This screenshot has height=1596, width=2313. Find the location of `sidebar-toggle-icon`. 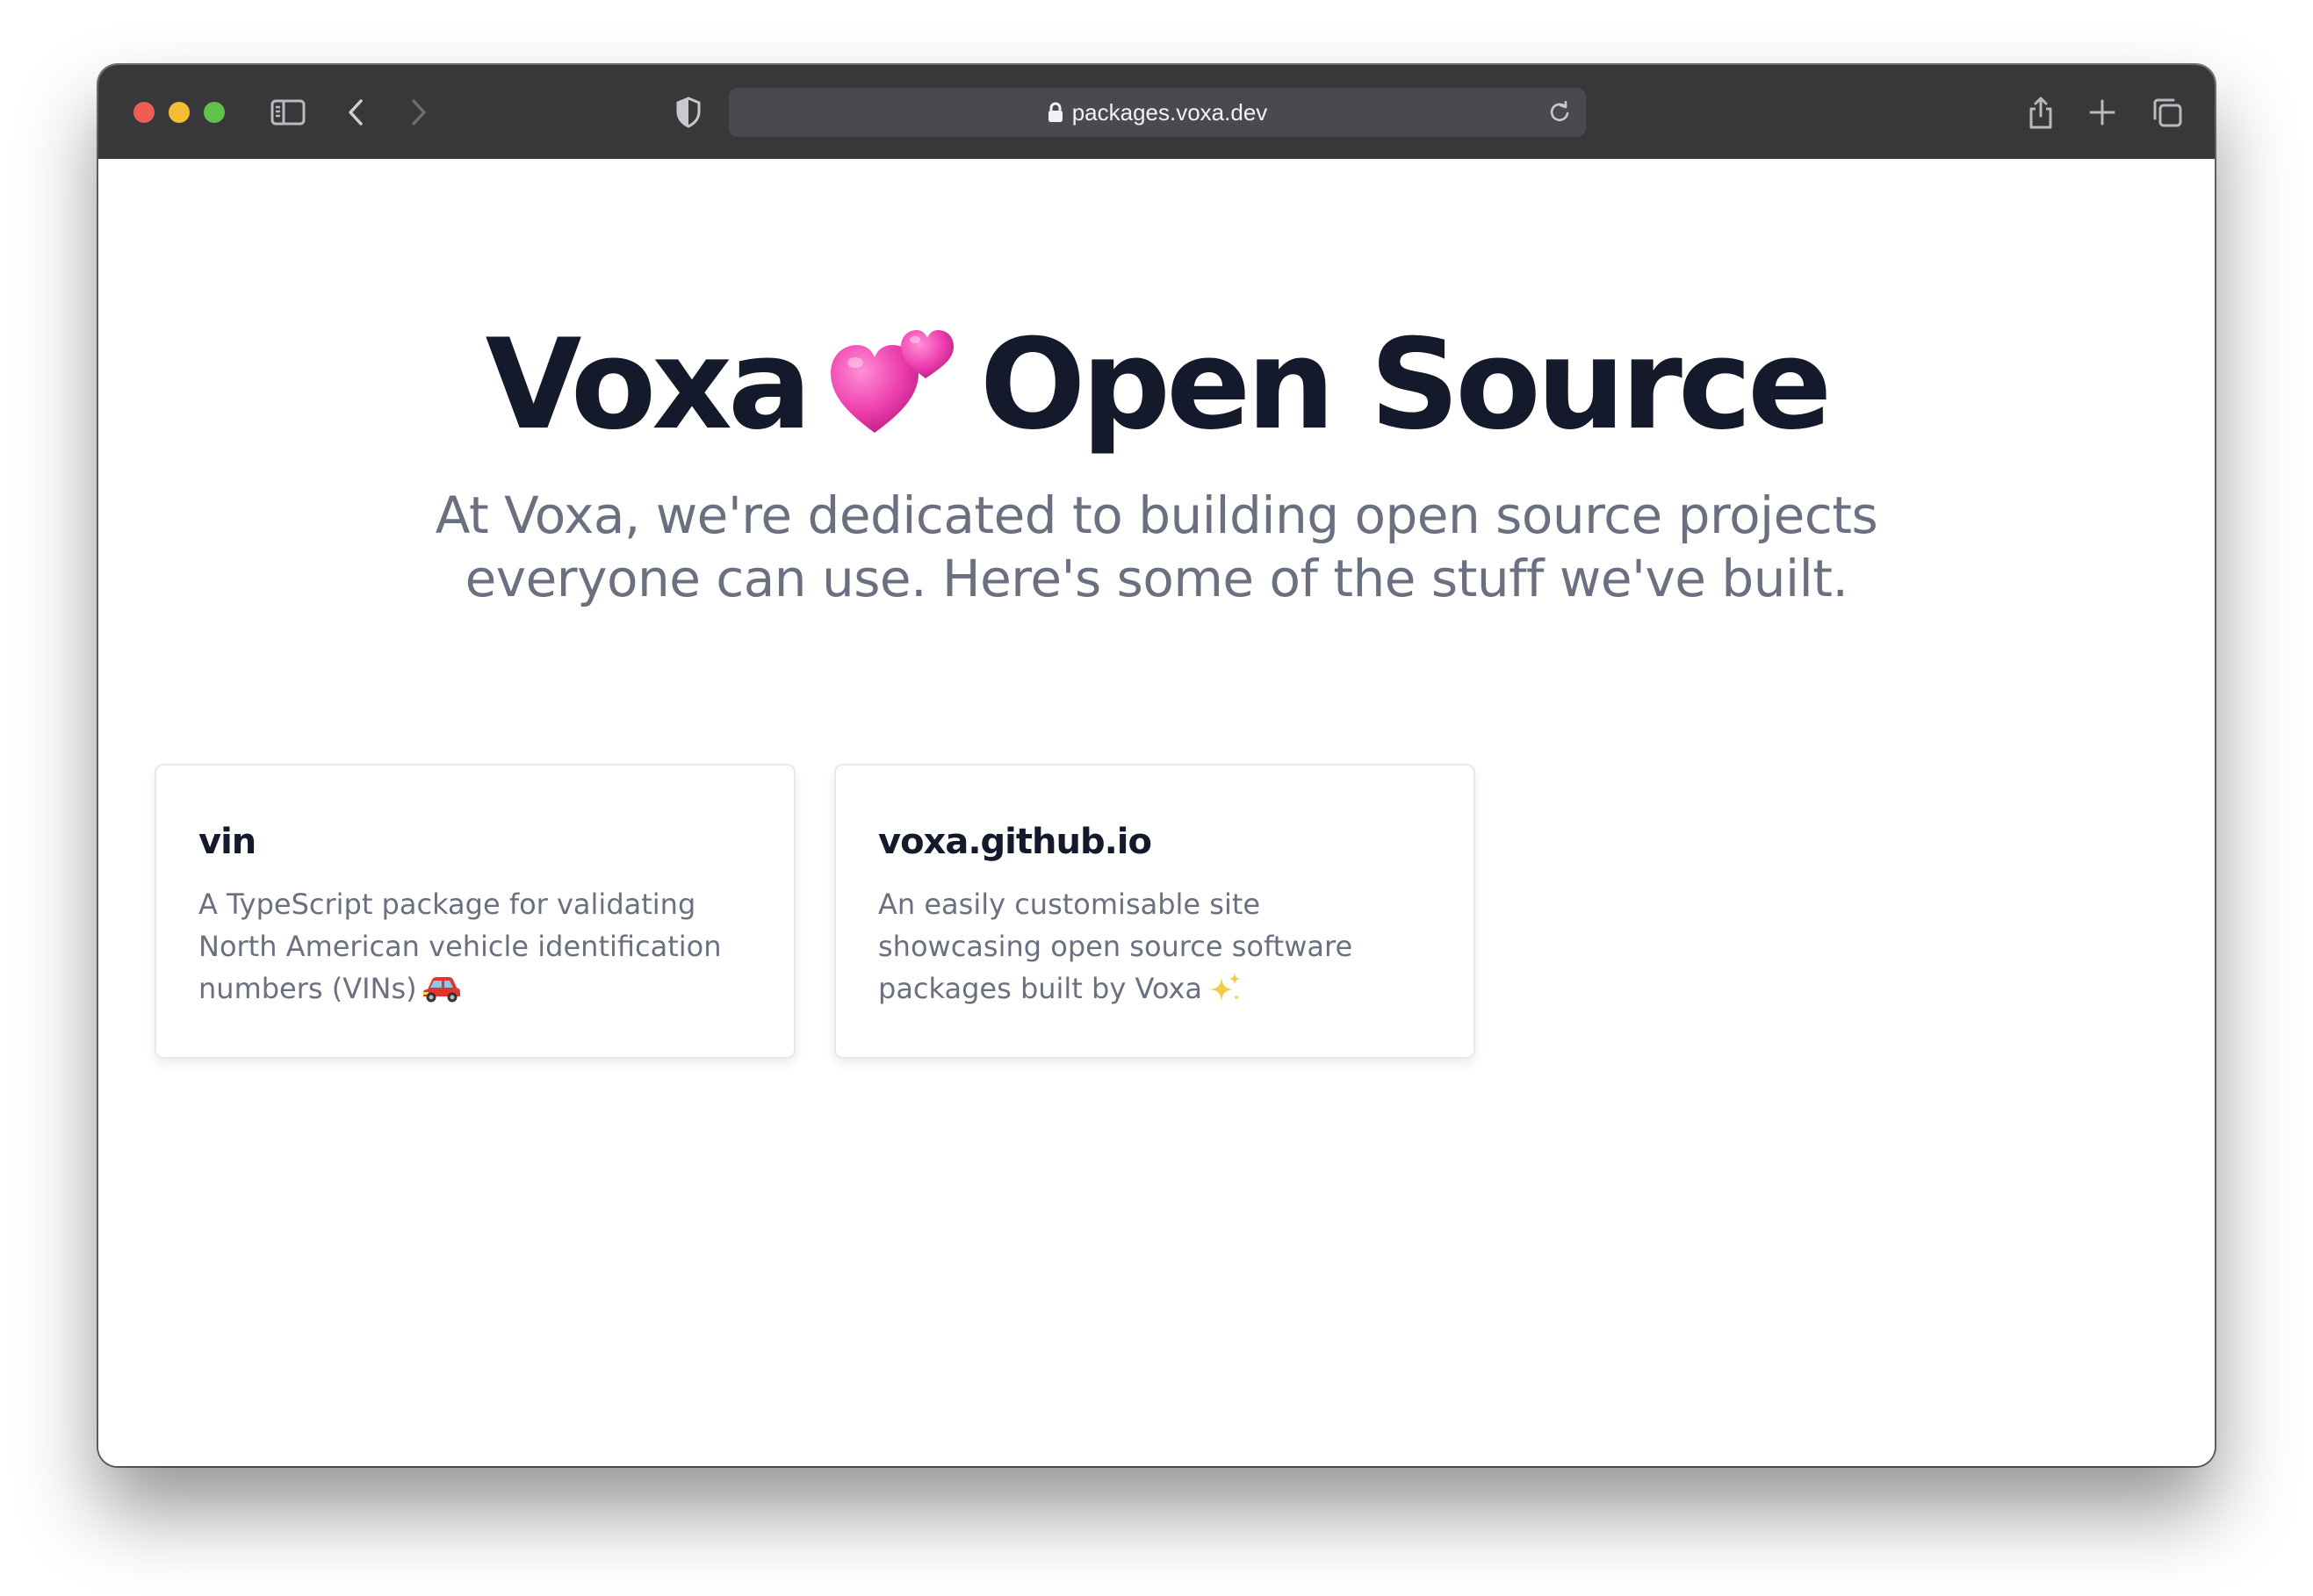

sidebar-toggle-icon is located at coordinates (288, 112).